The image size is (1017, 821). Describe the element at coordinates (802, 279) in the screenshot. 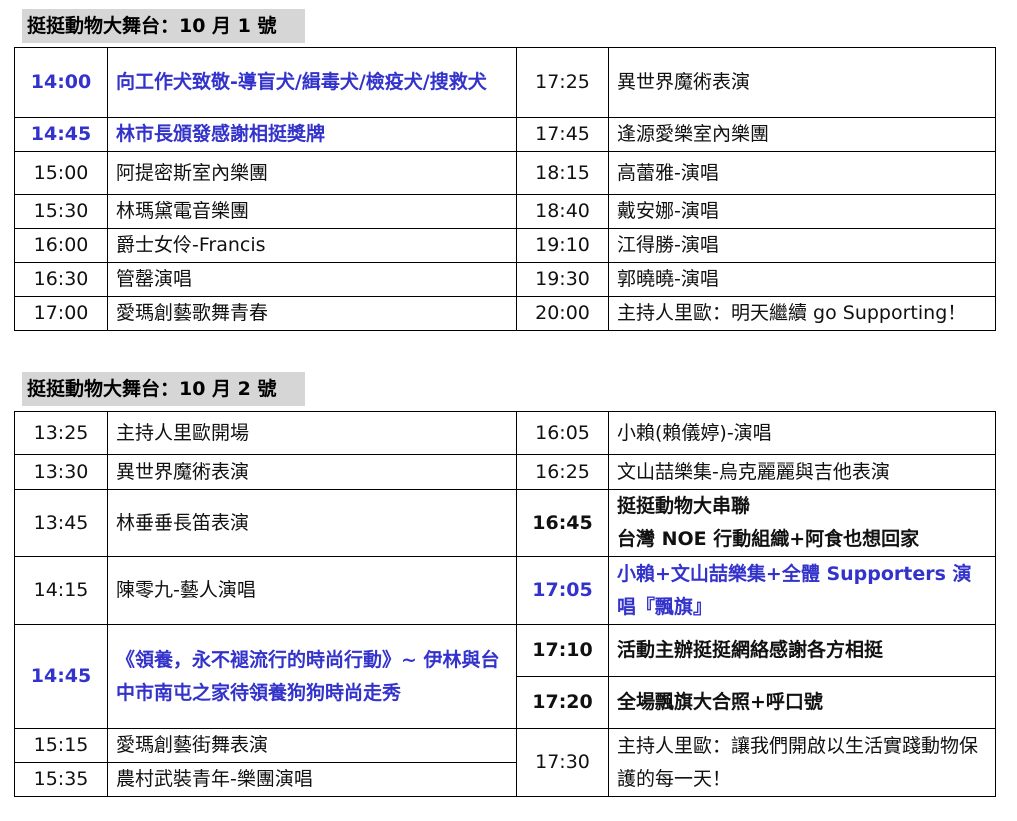

I see `event-cell: 郭曉曉-演唱` at that location.